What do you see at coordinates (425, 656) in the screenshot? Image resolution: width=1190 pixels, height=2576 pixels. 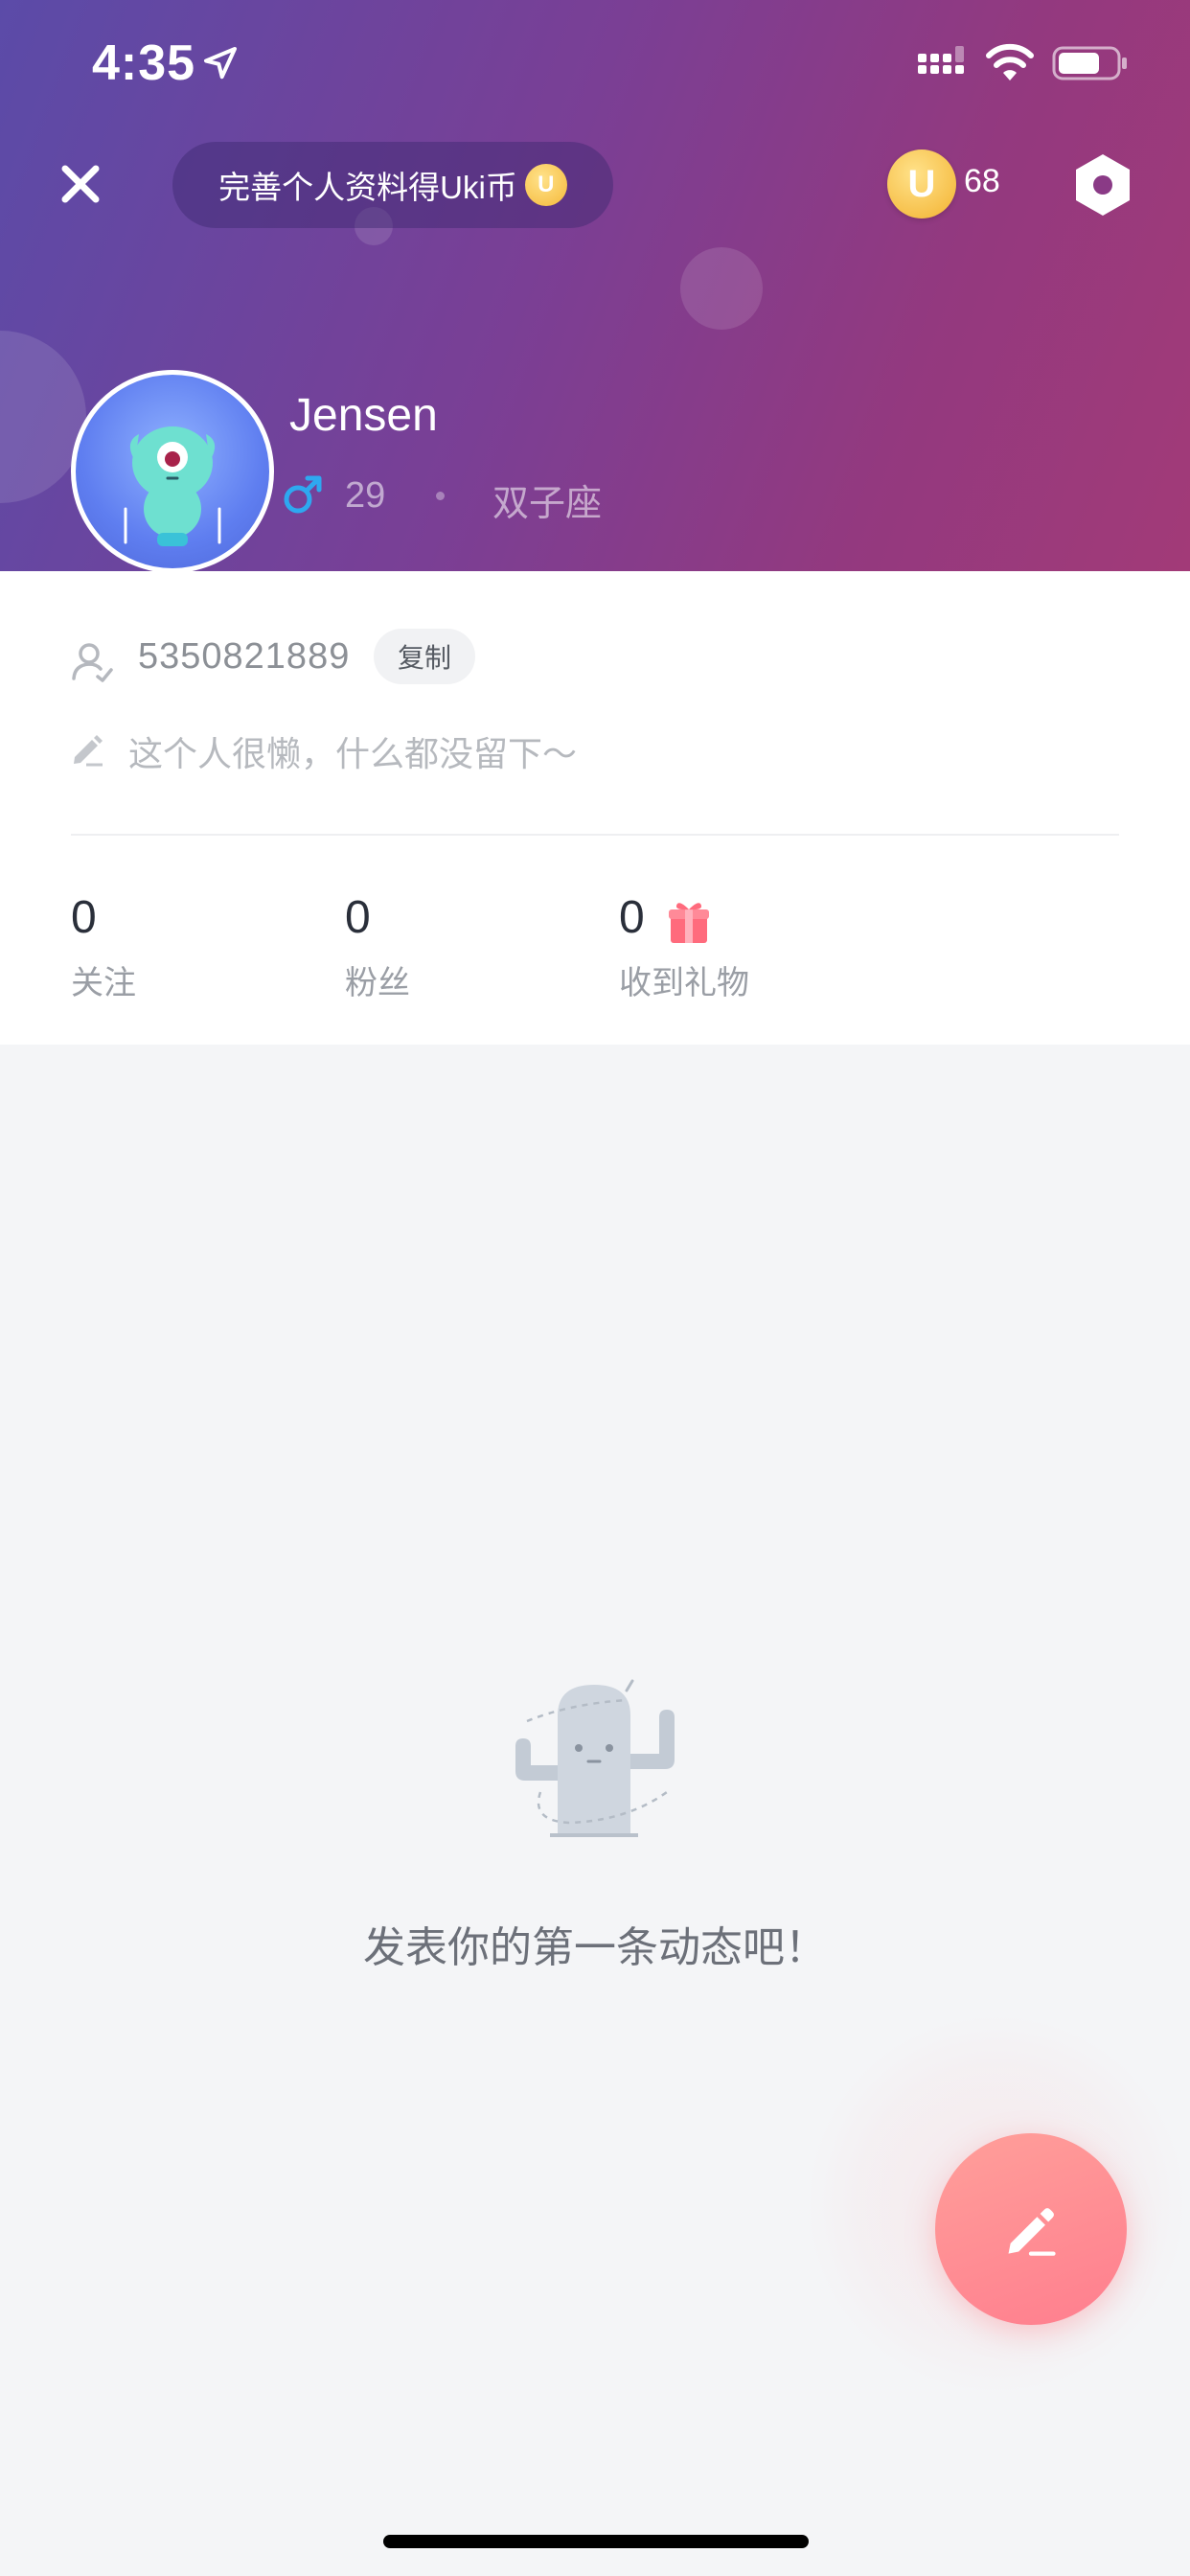 I see `copy-id-button: 复制` at bounding box center [425, 656].